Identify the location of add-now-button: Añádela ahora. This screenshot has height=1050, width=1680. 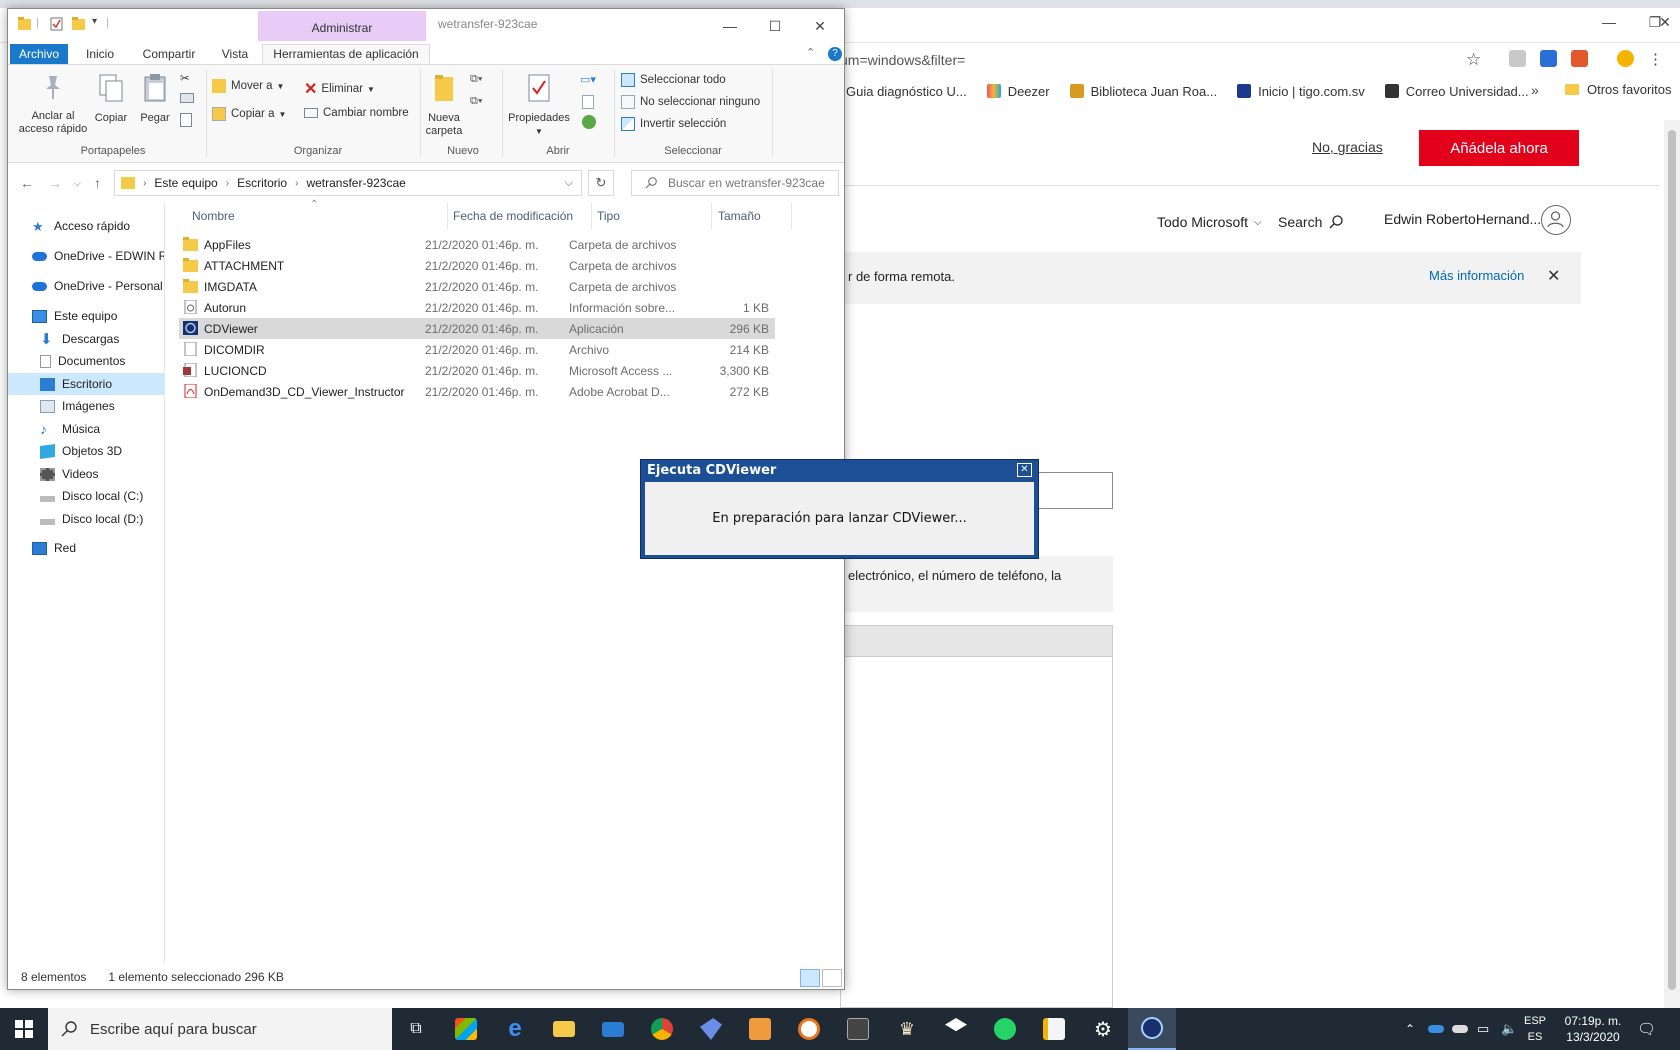
(1499, 148).